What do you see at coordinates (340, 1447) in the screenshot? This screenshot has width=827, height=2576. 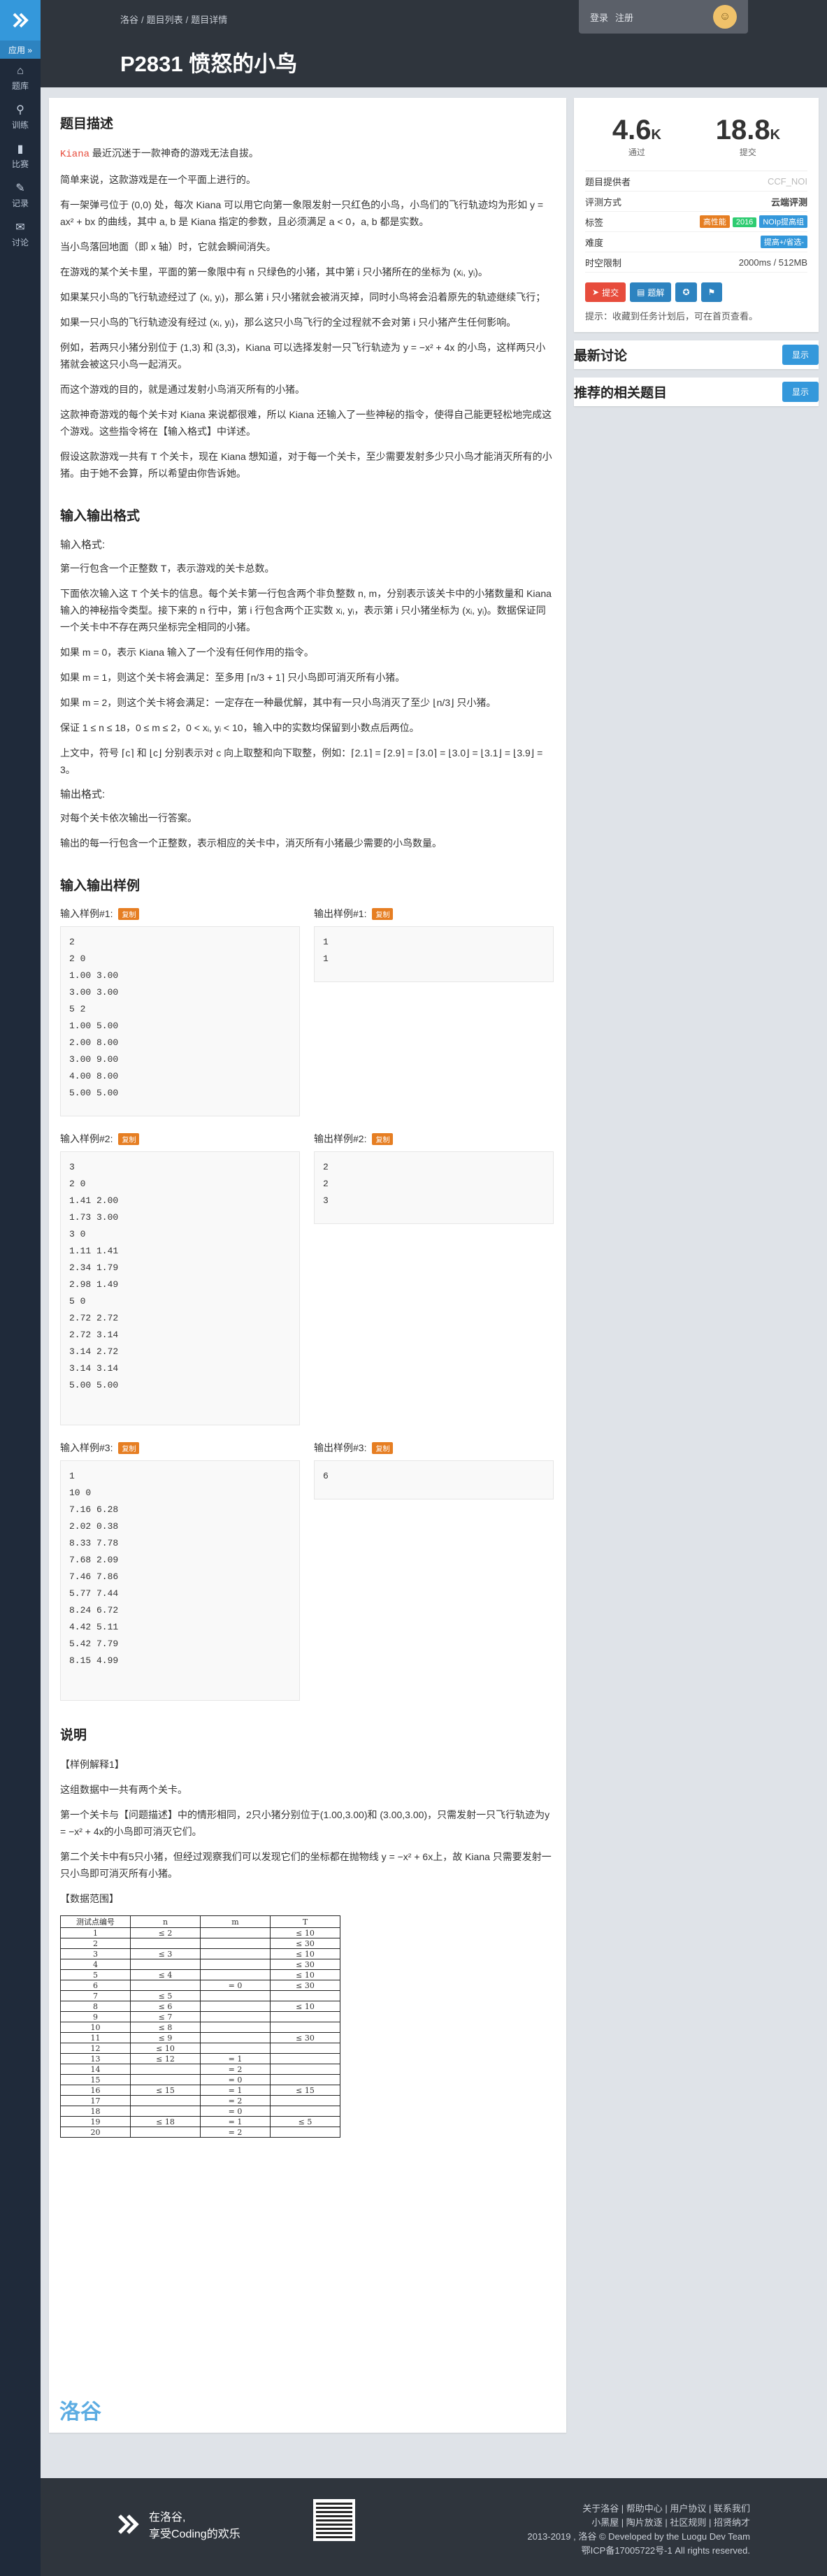 I see `sample-output-label: 输出样例#3:` at bounding box center [340, 1447].